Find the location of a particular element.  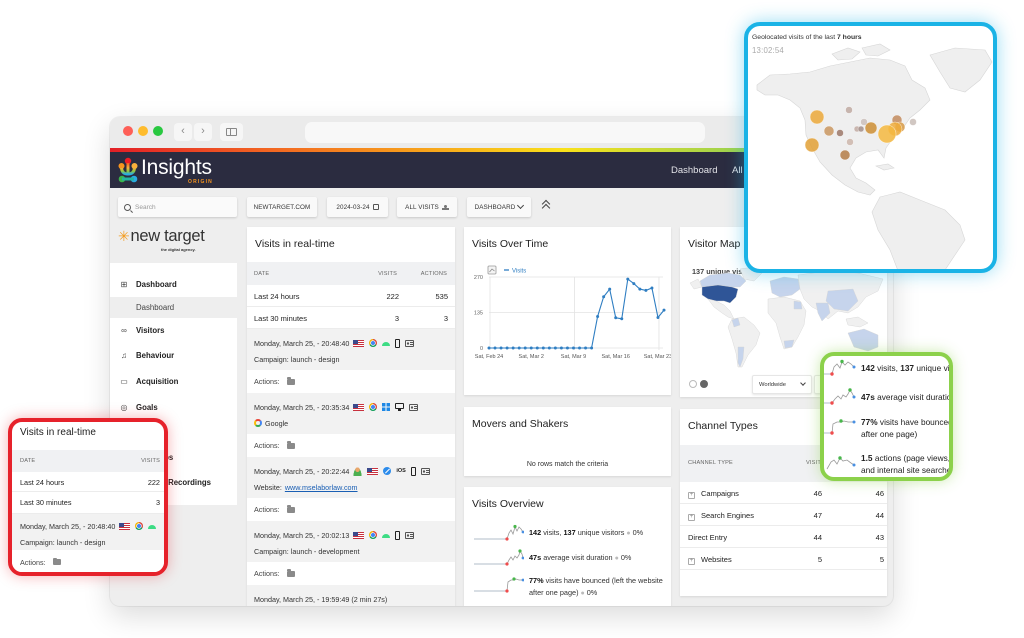

header-nav-all: All is located at coordinates (737, 170).